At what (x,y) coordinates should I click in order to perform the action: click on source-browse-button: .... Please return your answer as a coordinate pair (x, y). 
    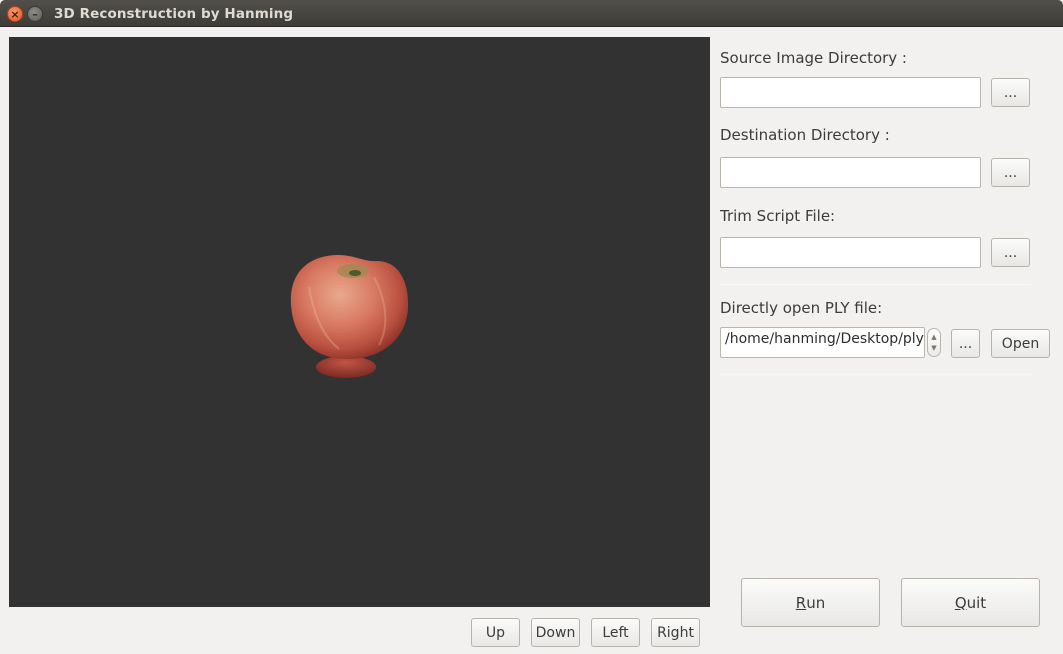
    Looking at the image, I should click on (1010, 92).